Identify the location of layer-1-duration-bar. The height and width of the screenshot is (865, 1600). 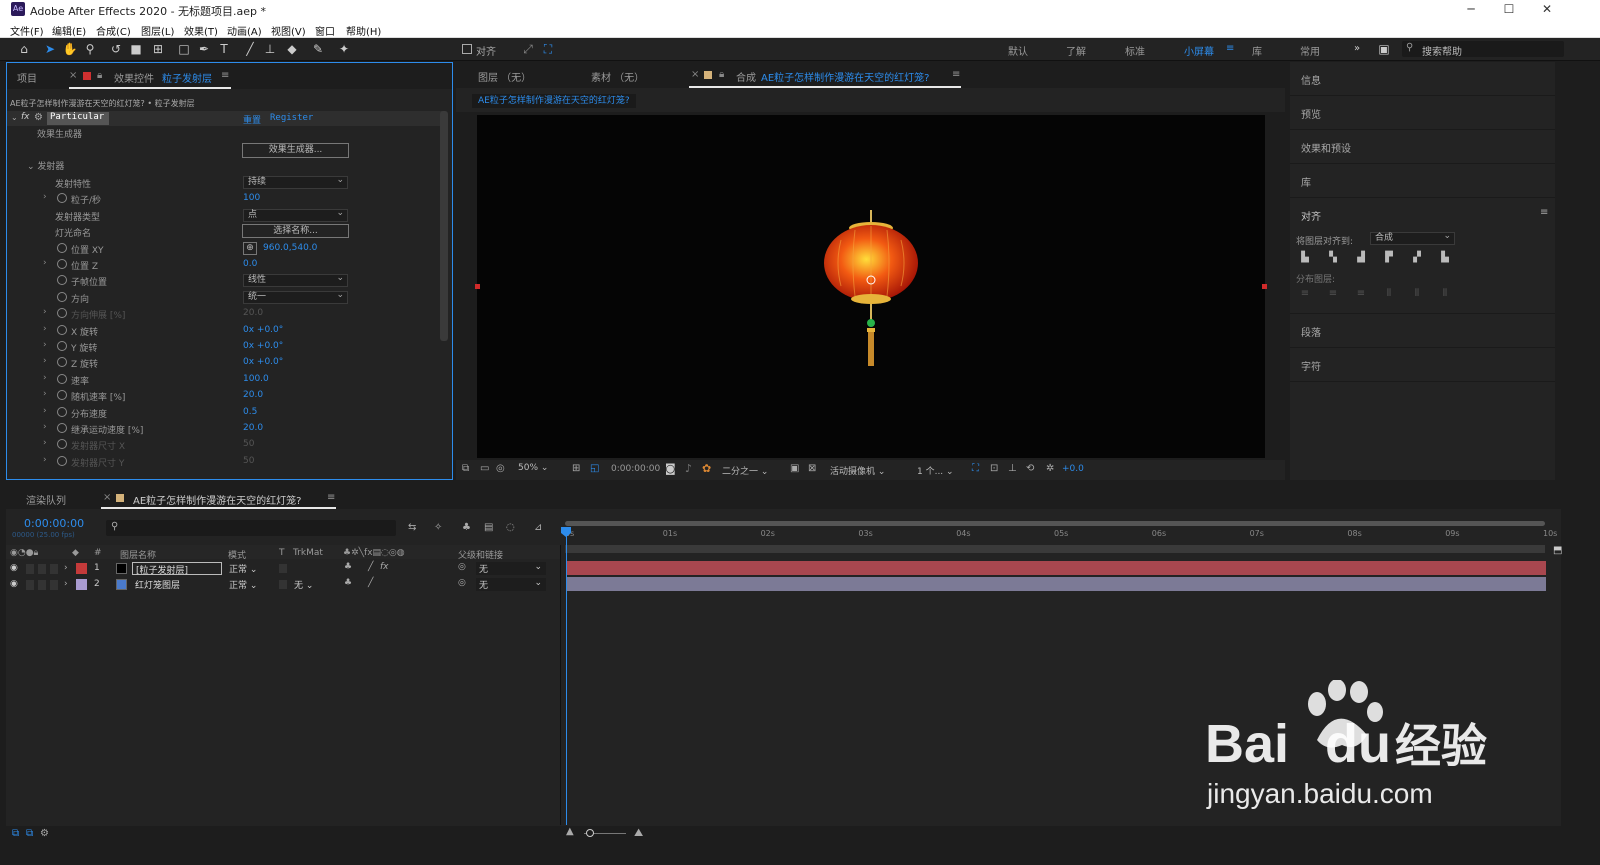
(1056, 568).